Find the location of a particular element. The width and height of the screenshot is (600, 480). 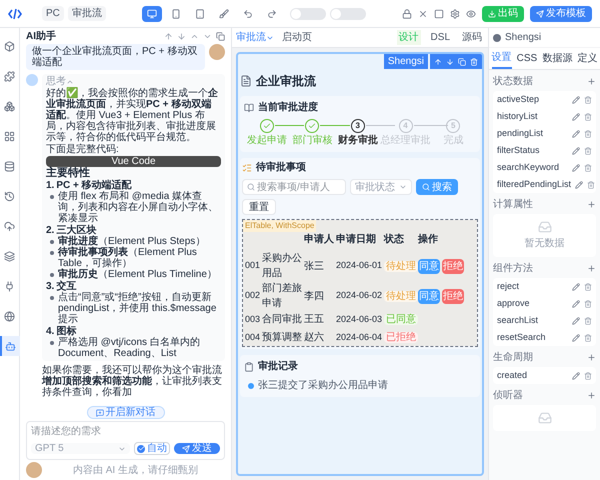

send-button: 发送 is located at coordinates (197, 448).